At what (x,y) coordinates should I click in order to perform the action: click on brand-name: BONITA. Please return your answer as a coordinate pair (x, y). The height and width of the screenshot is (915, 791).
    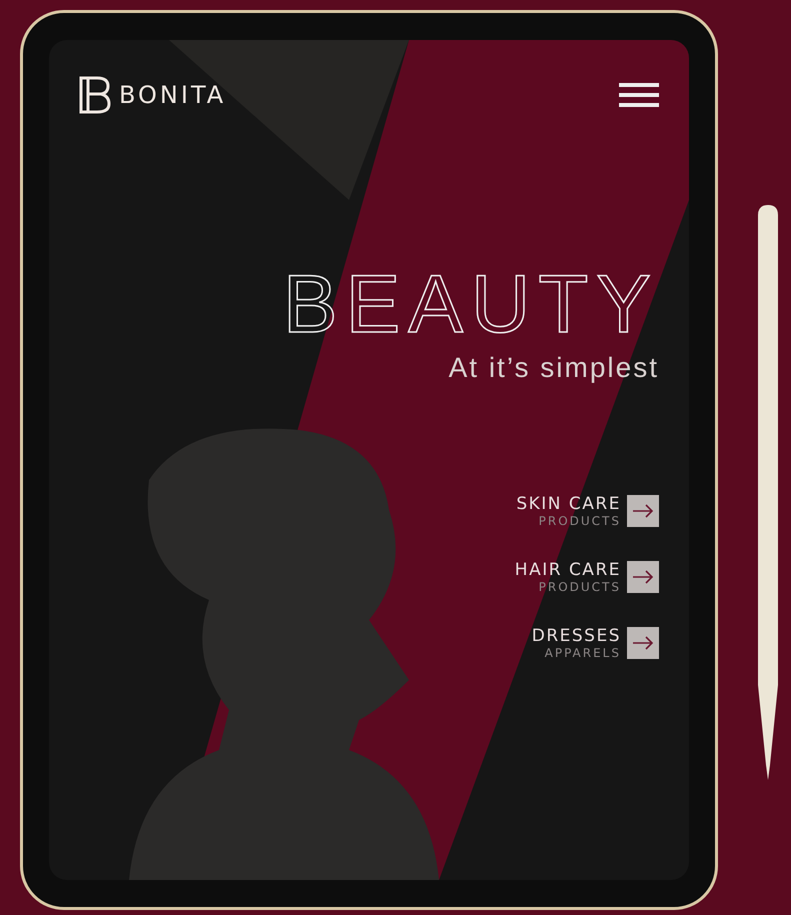
    Looking at the image, I should click on (172, 95).